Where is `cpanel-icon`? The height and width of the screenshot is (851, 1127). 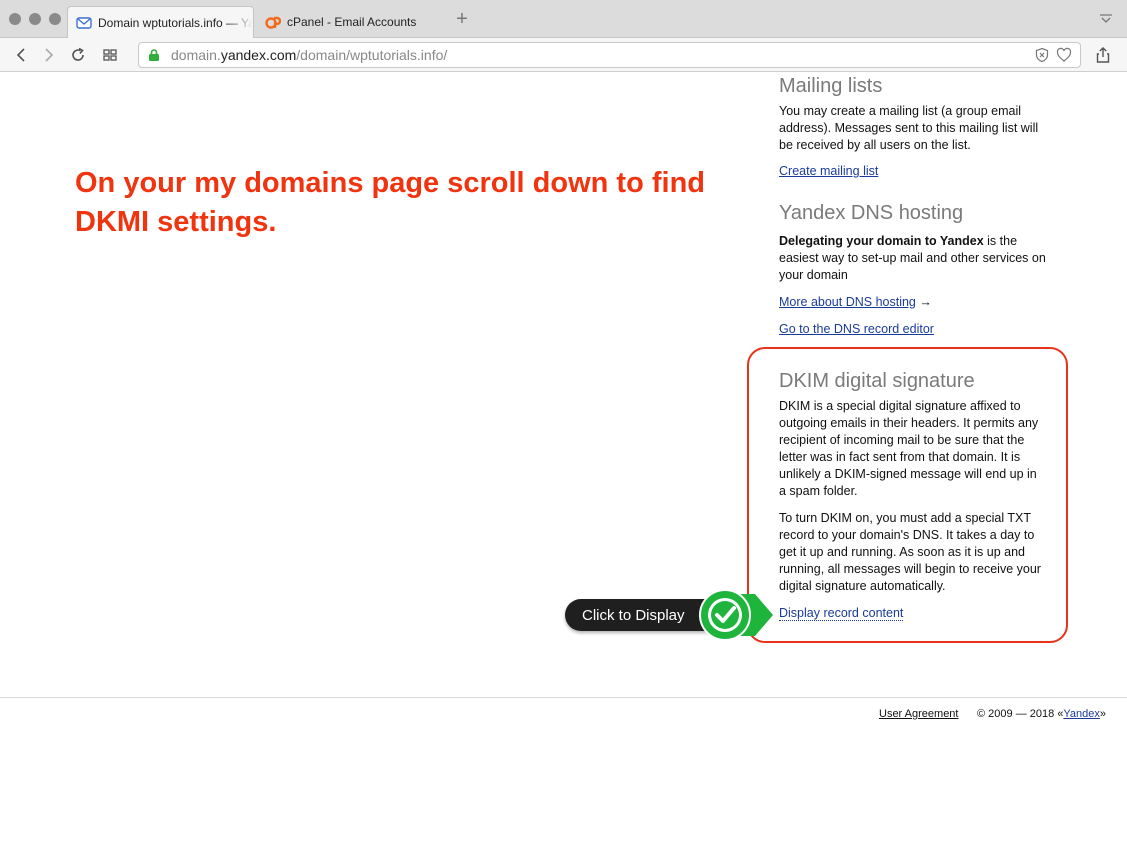
cpanel-icon is located at coordinates (273, 22).